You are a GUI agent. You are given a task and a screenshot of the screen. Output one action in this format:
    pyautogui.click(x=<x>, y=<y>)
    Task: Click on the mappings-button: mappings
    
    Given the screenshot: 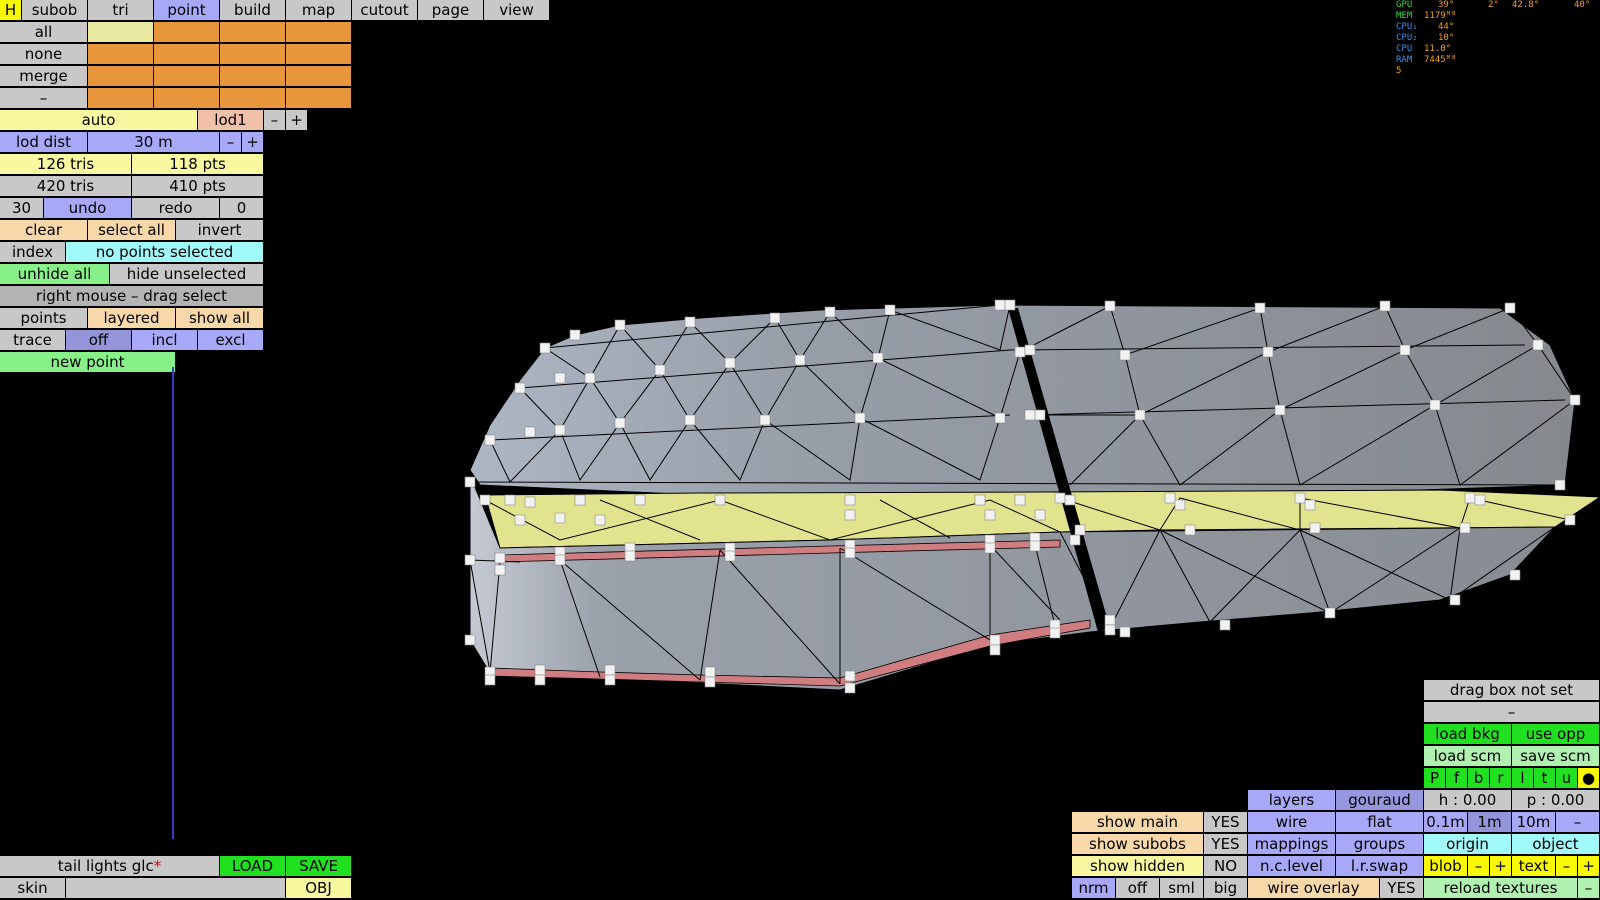 What is the action you would take?
    pyautogui.click(x=1292, y=844)
    